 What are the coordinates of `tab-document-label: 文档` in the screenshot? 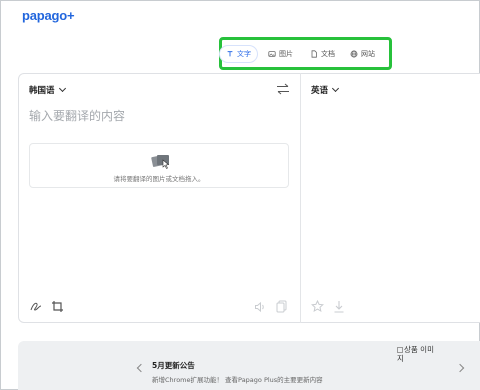 It's located at (328, 54).